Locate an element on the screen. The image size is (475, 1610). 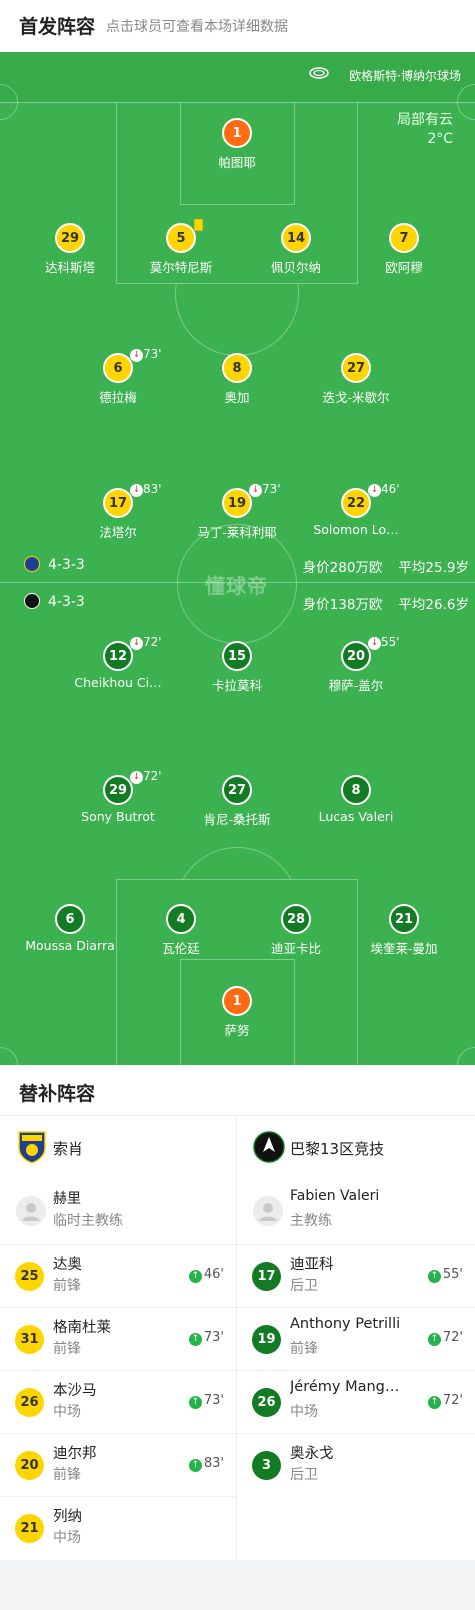
sub-row: 31 格南杜莱 前锋 ↑ 73' is located at coordinates (118, 1338).